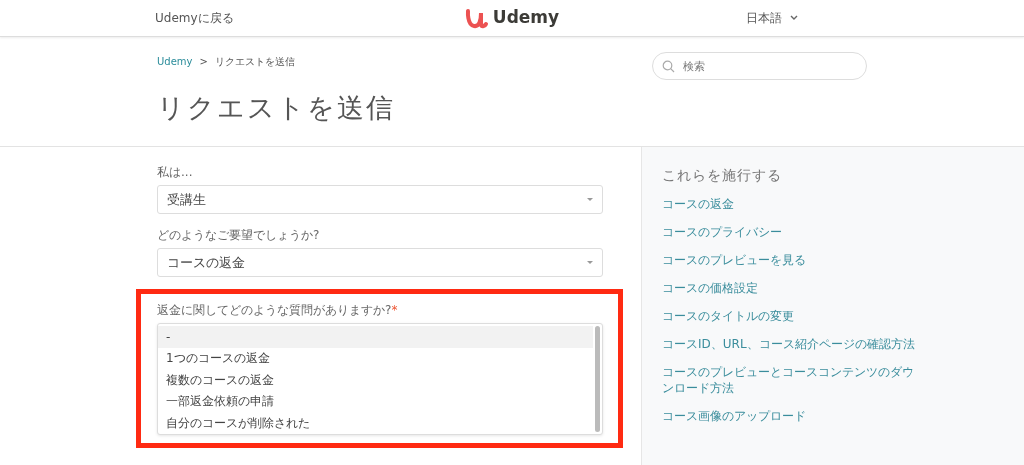 This screenshot has width=1024, height=465. Describe the element at coordinates (794, 18) in the screenshot. I see `chevron-down-icon` at that location.